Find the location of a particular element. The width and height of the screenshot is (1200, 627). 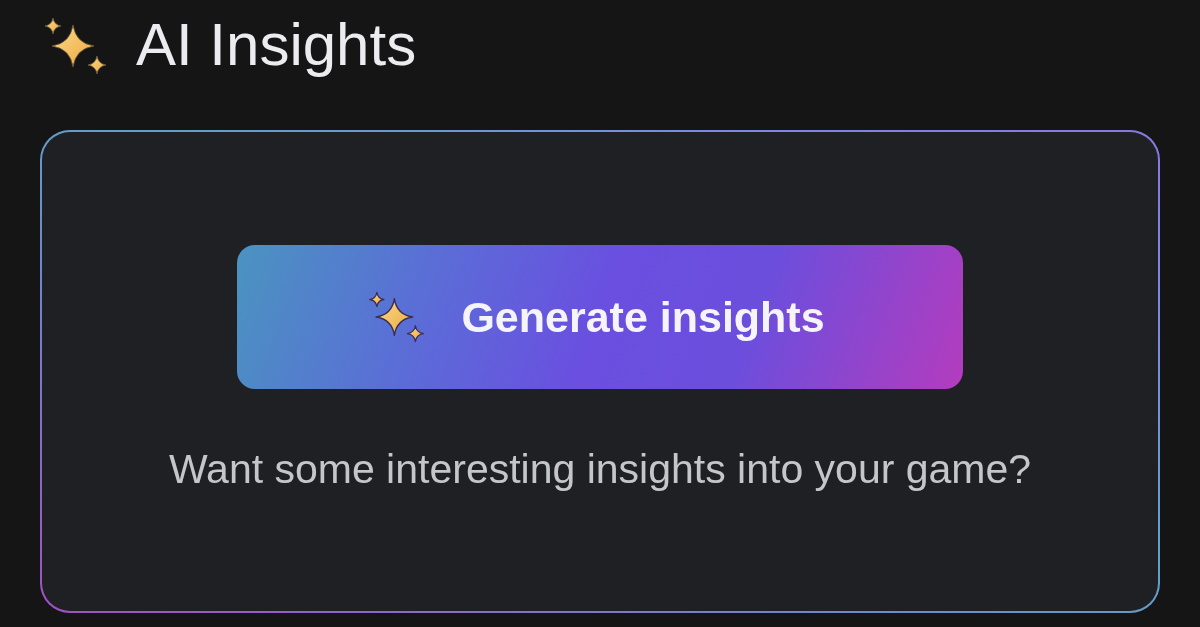

section-title: AI Insights is located at coordinates (276, 46).